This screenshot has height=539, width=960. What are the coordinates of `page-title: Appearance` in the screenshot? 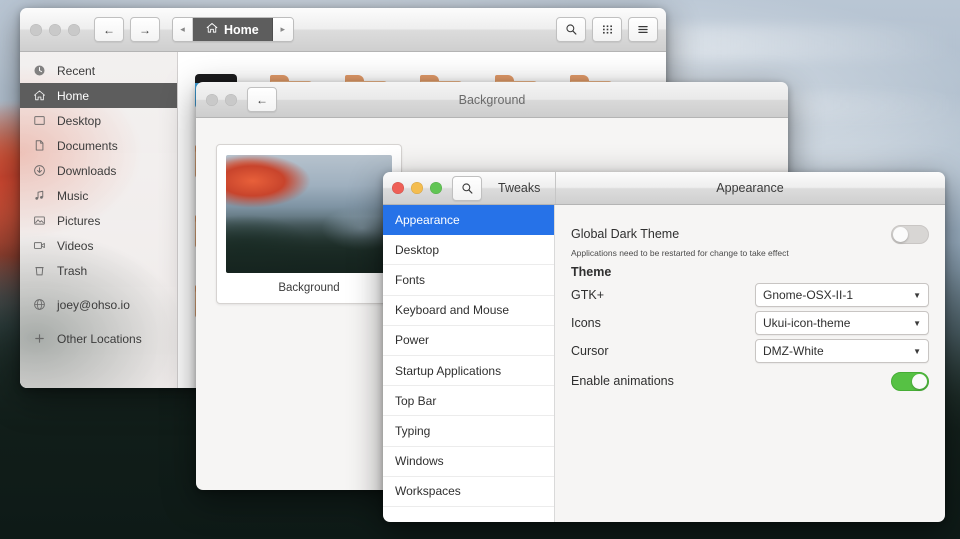 It's located at (750, 188).